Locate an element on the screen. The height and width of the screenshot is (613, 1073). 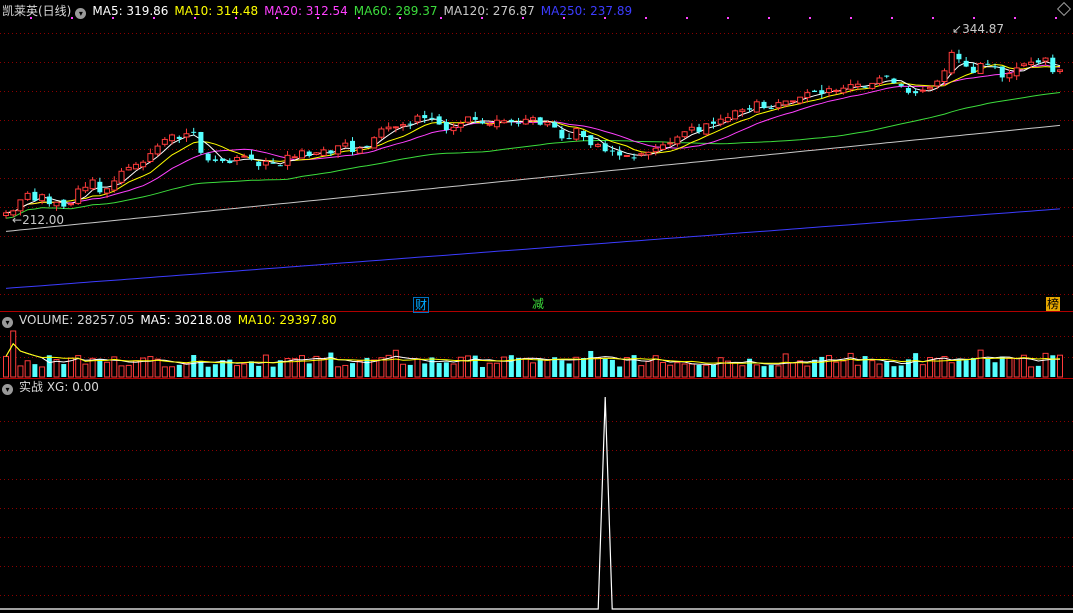
volume-label: VOLUME: 28257.05 is located at coordinates (77, 320).